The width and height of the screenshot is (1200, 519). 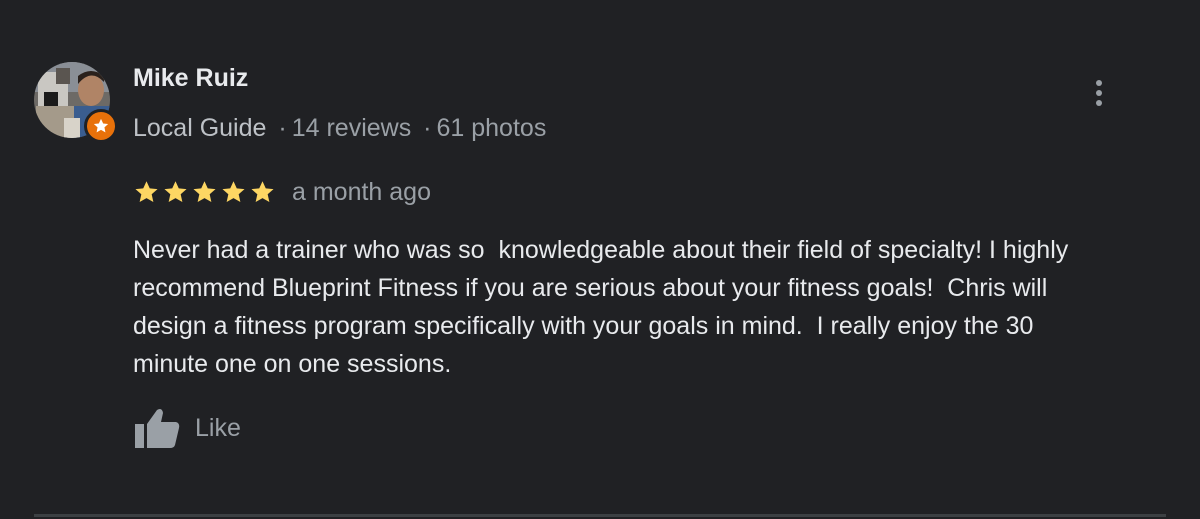 I want to click on more-options-button, so click(x=1099, y=93).